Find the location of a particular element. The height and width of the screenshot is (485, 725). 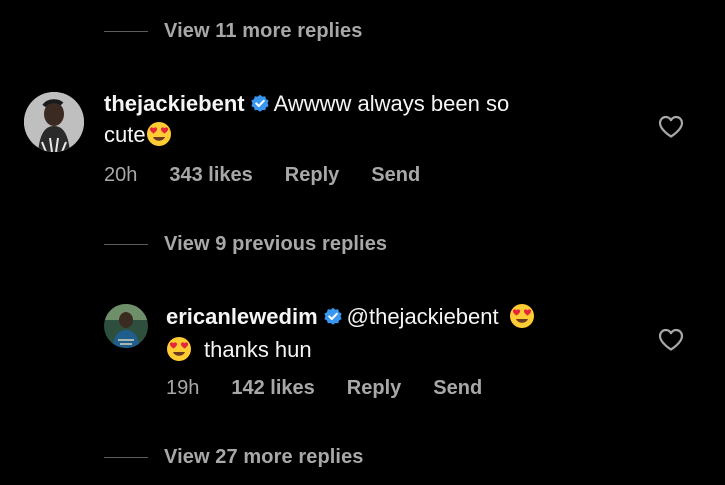

comment-text: ericanlewedim @thejackiebent thanks hun is located at coordinates (396, 336).